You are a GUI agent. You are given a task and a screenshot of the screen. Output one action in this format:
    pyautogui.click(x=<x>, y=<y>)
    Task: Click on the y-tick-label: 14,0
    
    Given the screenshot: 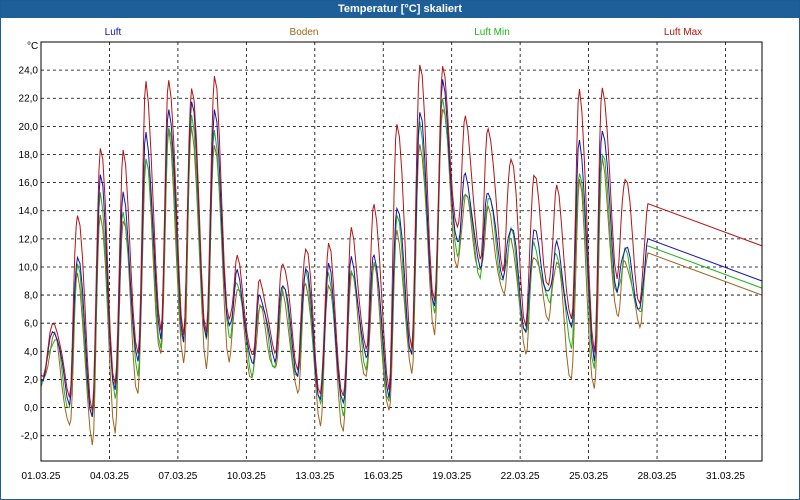 What is the action you would take?
    pyautogui.click(x=29, y=211)
    